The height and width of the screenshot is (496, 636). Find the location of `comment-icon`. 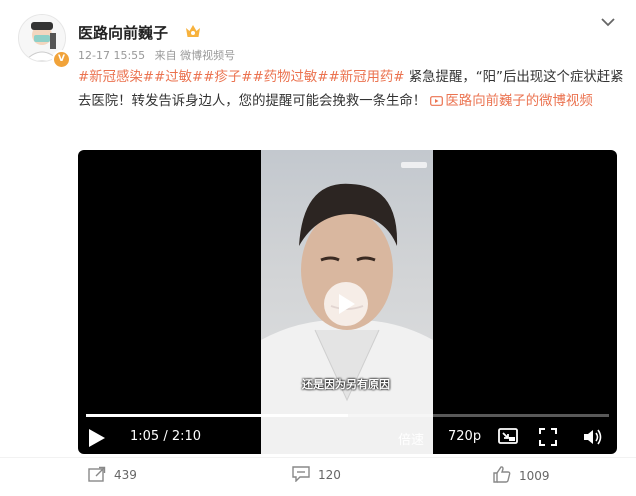

comment-icon is located at coordinates (301, 474).